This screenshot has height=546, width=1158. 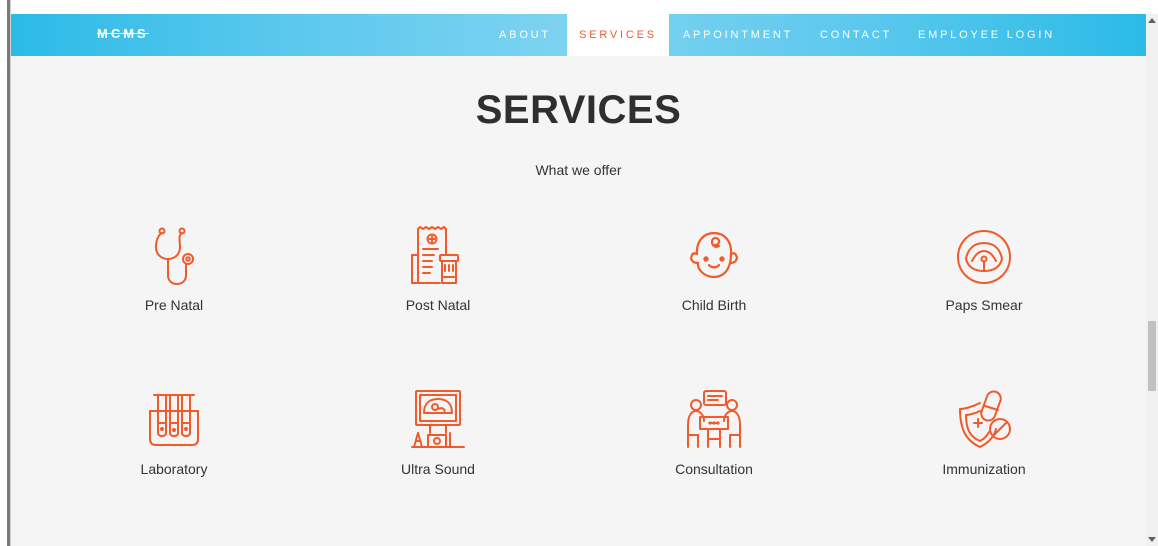 I want to click on service-consultation: Consultation, so click(x=714, y=433).